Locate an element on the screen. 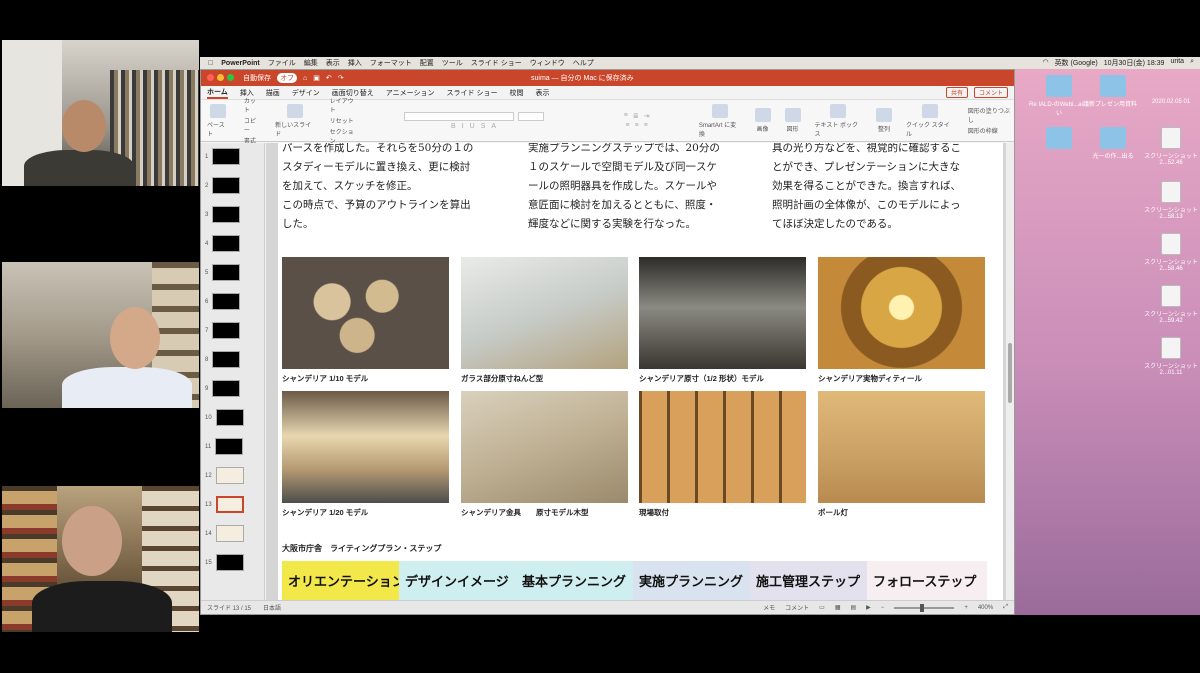  new-slide-button: 新しいスライド is located at coordinates (295, 120).